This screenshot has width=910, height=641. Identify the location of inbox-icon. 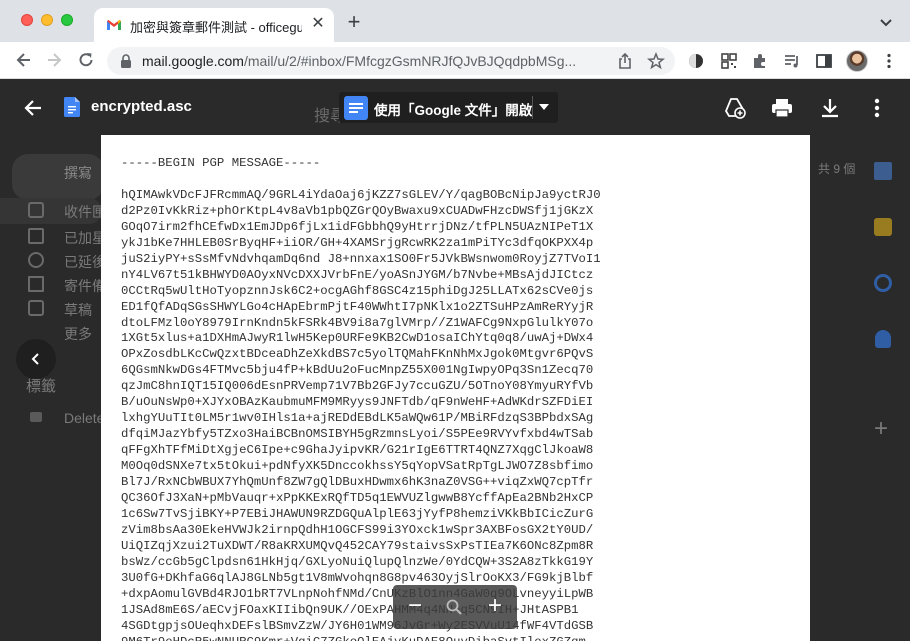
(36, 210).